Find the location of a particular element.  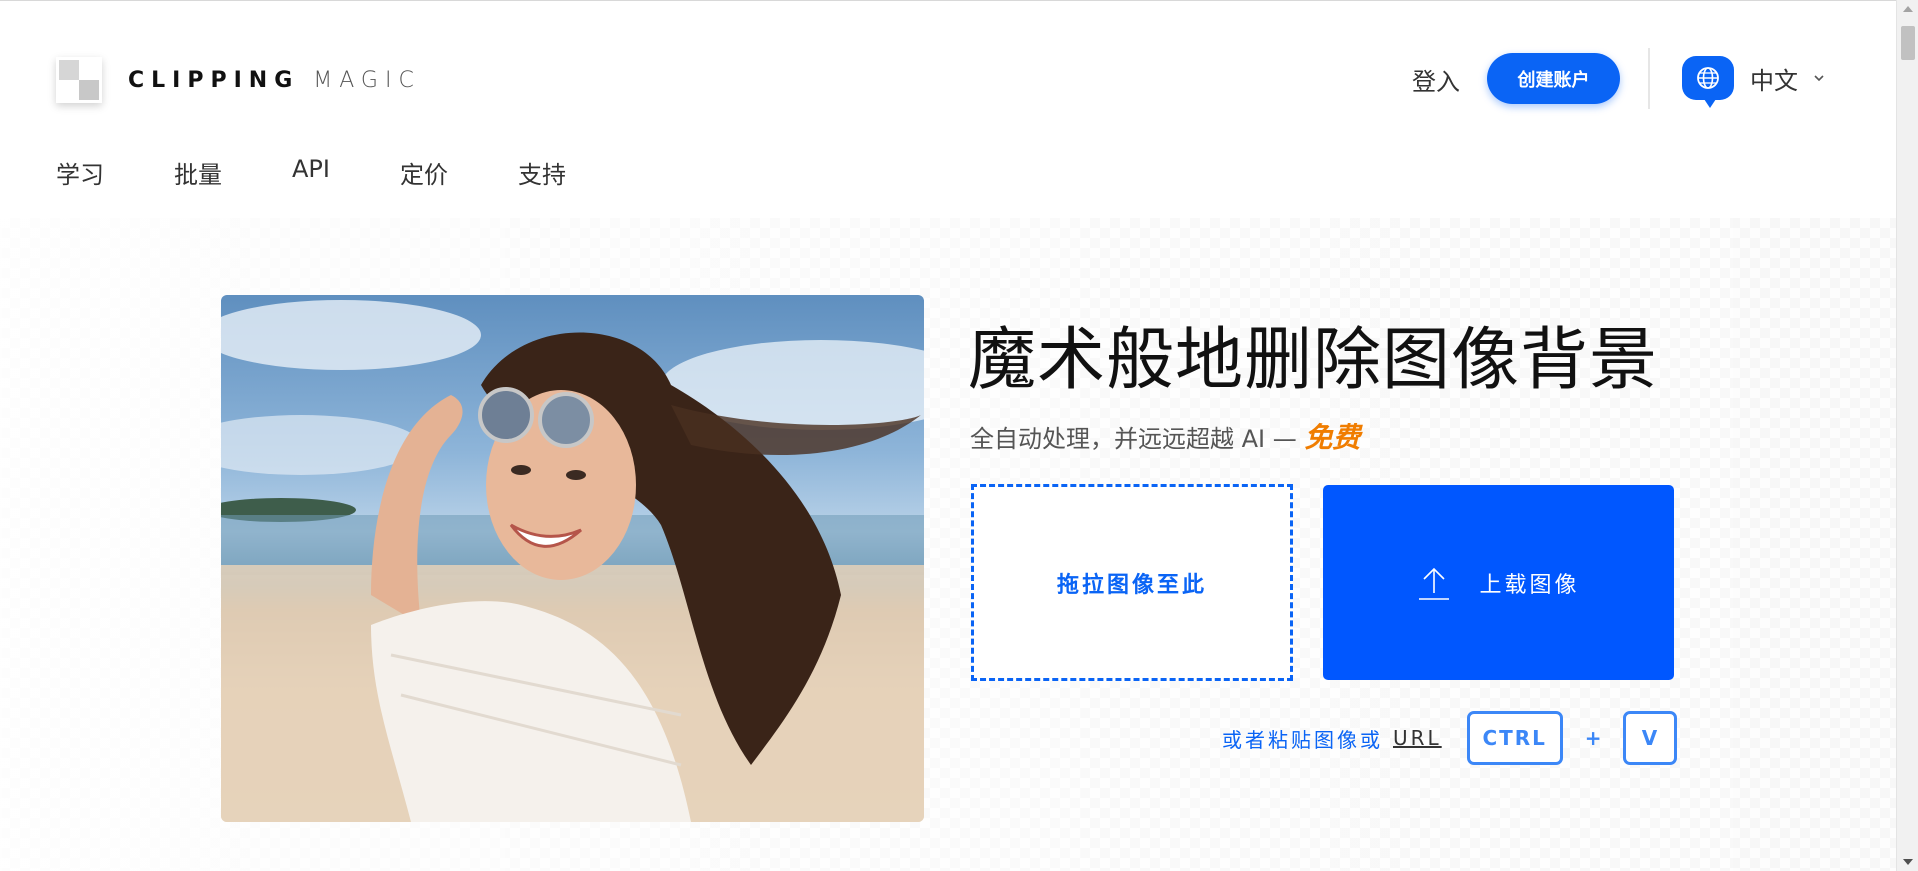

globe-icon is located at coordinates (1708, 82).